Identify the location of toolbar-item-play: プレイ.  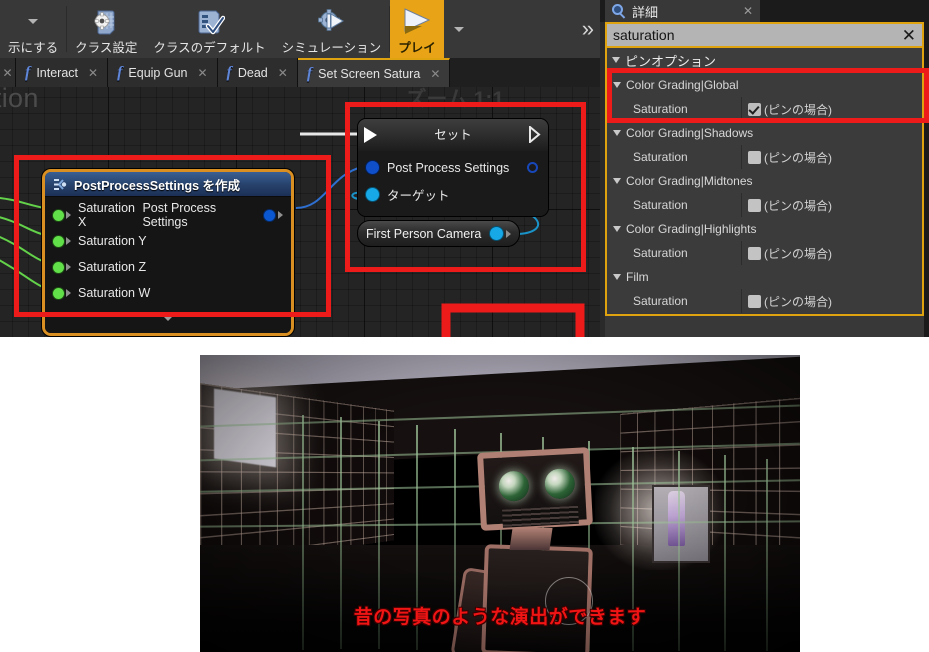
(417, 29).